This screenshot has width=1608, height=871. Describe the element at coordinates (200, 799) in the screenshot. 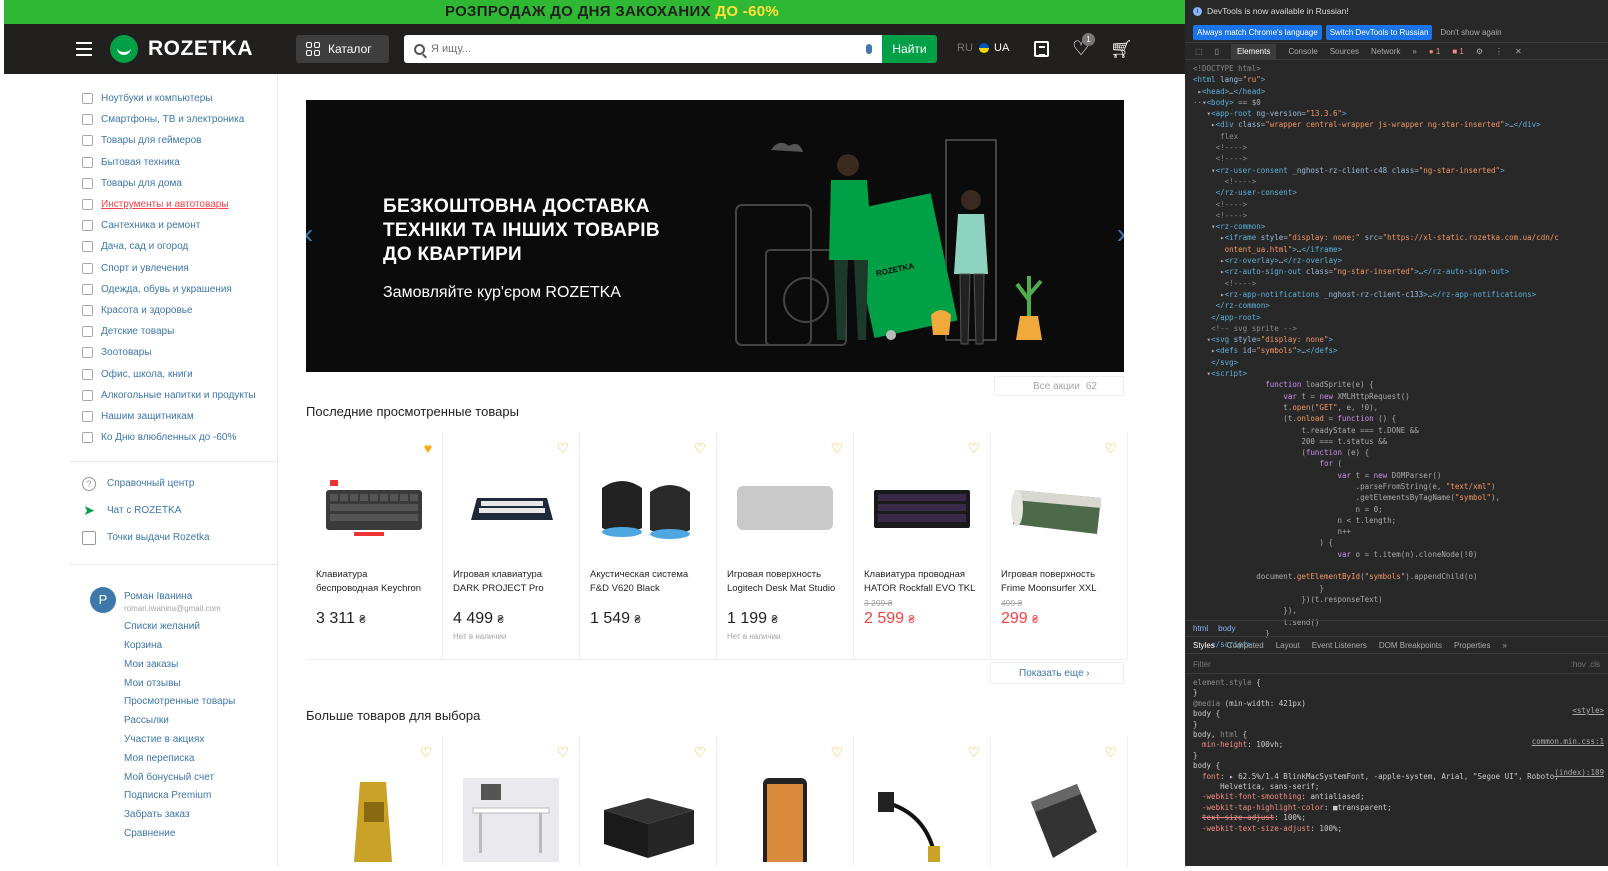

I see `user-link: Подписка Premium` at that location.